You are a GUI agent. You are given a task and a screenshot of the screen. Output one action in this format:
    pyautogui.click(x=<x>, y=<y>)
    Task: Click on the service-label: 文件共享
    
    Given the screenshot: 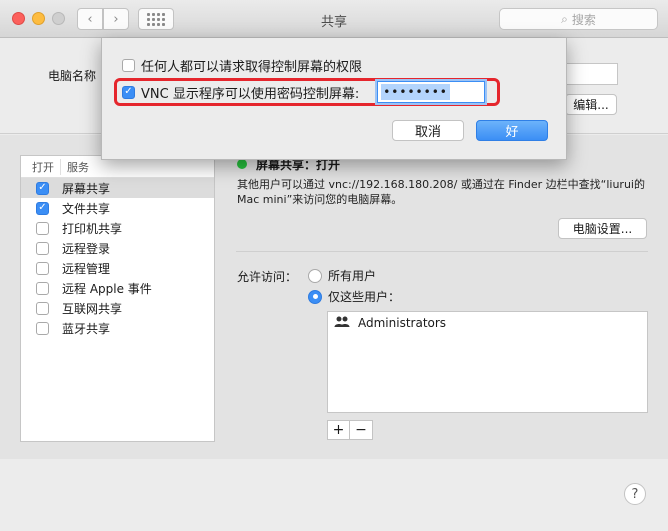 What is the action you would take?
    pyautogui.click(x=86, y=208)
    